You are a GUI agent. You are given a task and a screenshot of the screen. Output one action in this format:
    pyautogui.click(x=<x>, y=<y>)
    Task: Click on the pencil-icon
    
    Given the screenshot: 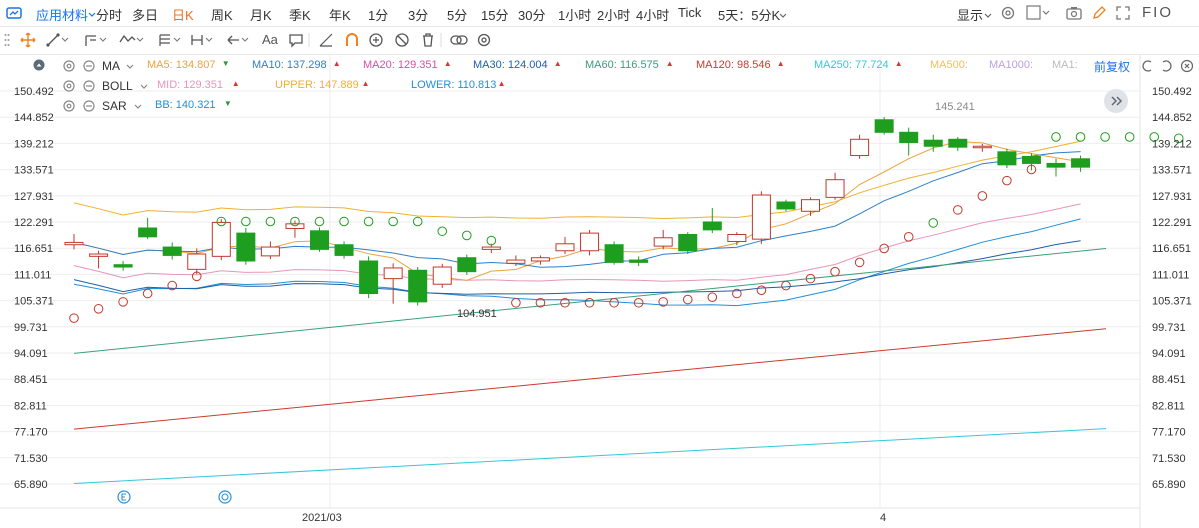 What is the action you would take?
    pyautogui.click(x=1099, y=14)
    